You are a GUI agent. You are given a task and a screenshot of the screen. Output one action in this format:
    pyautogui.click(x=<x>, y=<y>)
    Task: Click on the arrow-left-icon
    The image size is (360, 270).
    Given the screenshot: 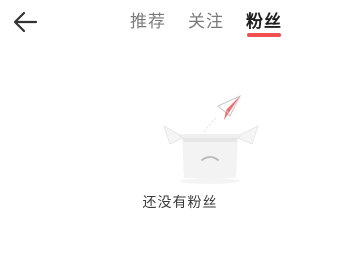 What is the action you would take?
    pyautogui.click(x=25, y=22)
    